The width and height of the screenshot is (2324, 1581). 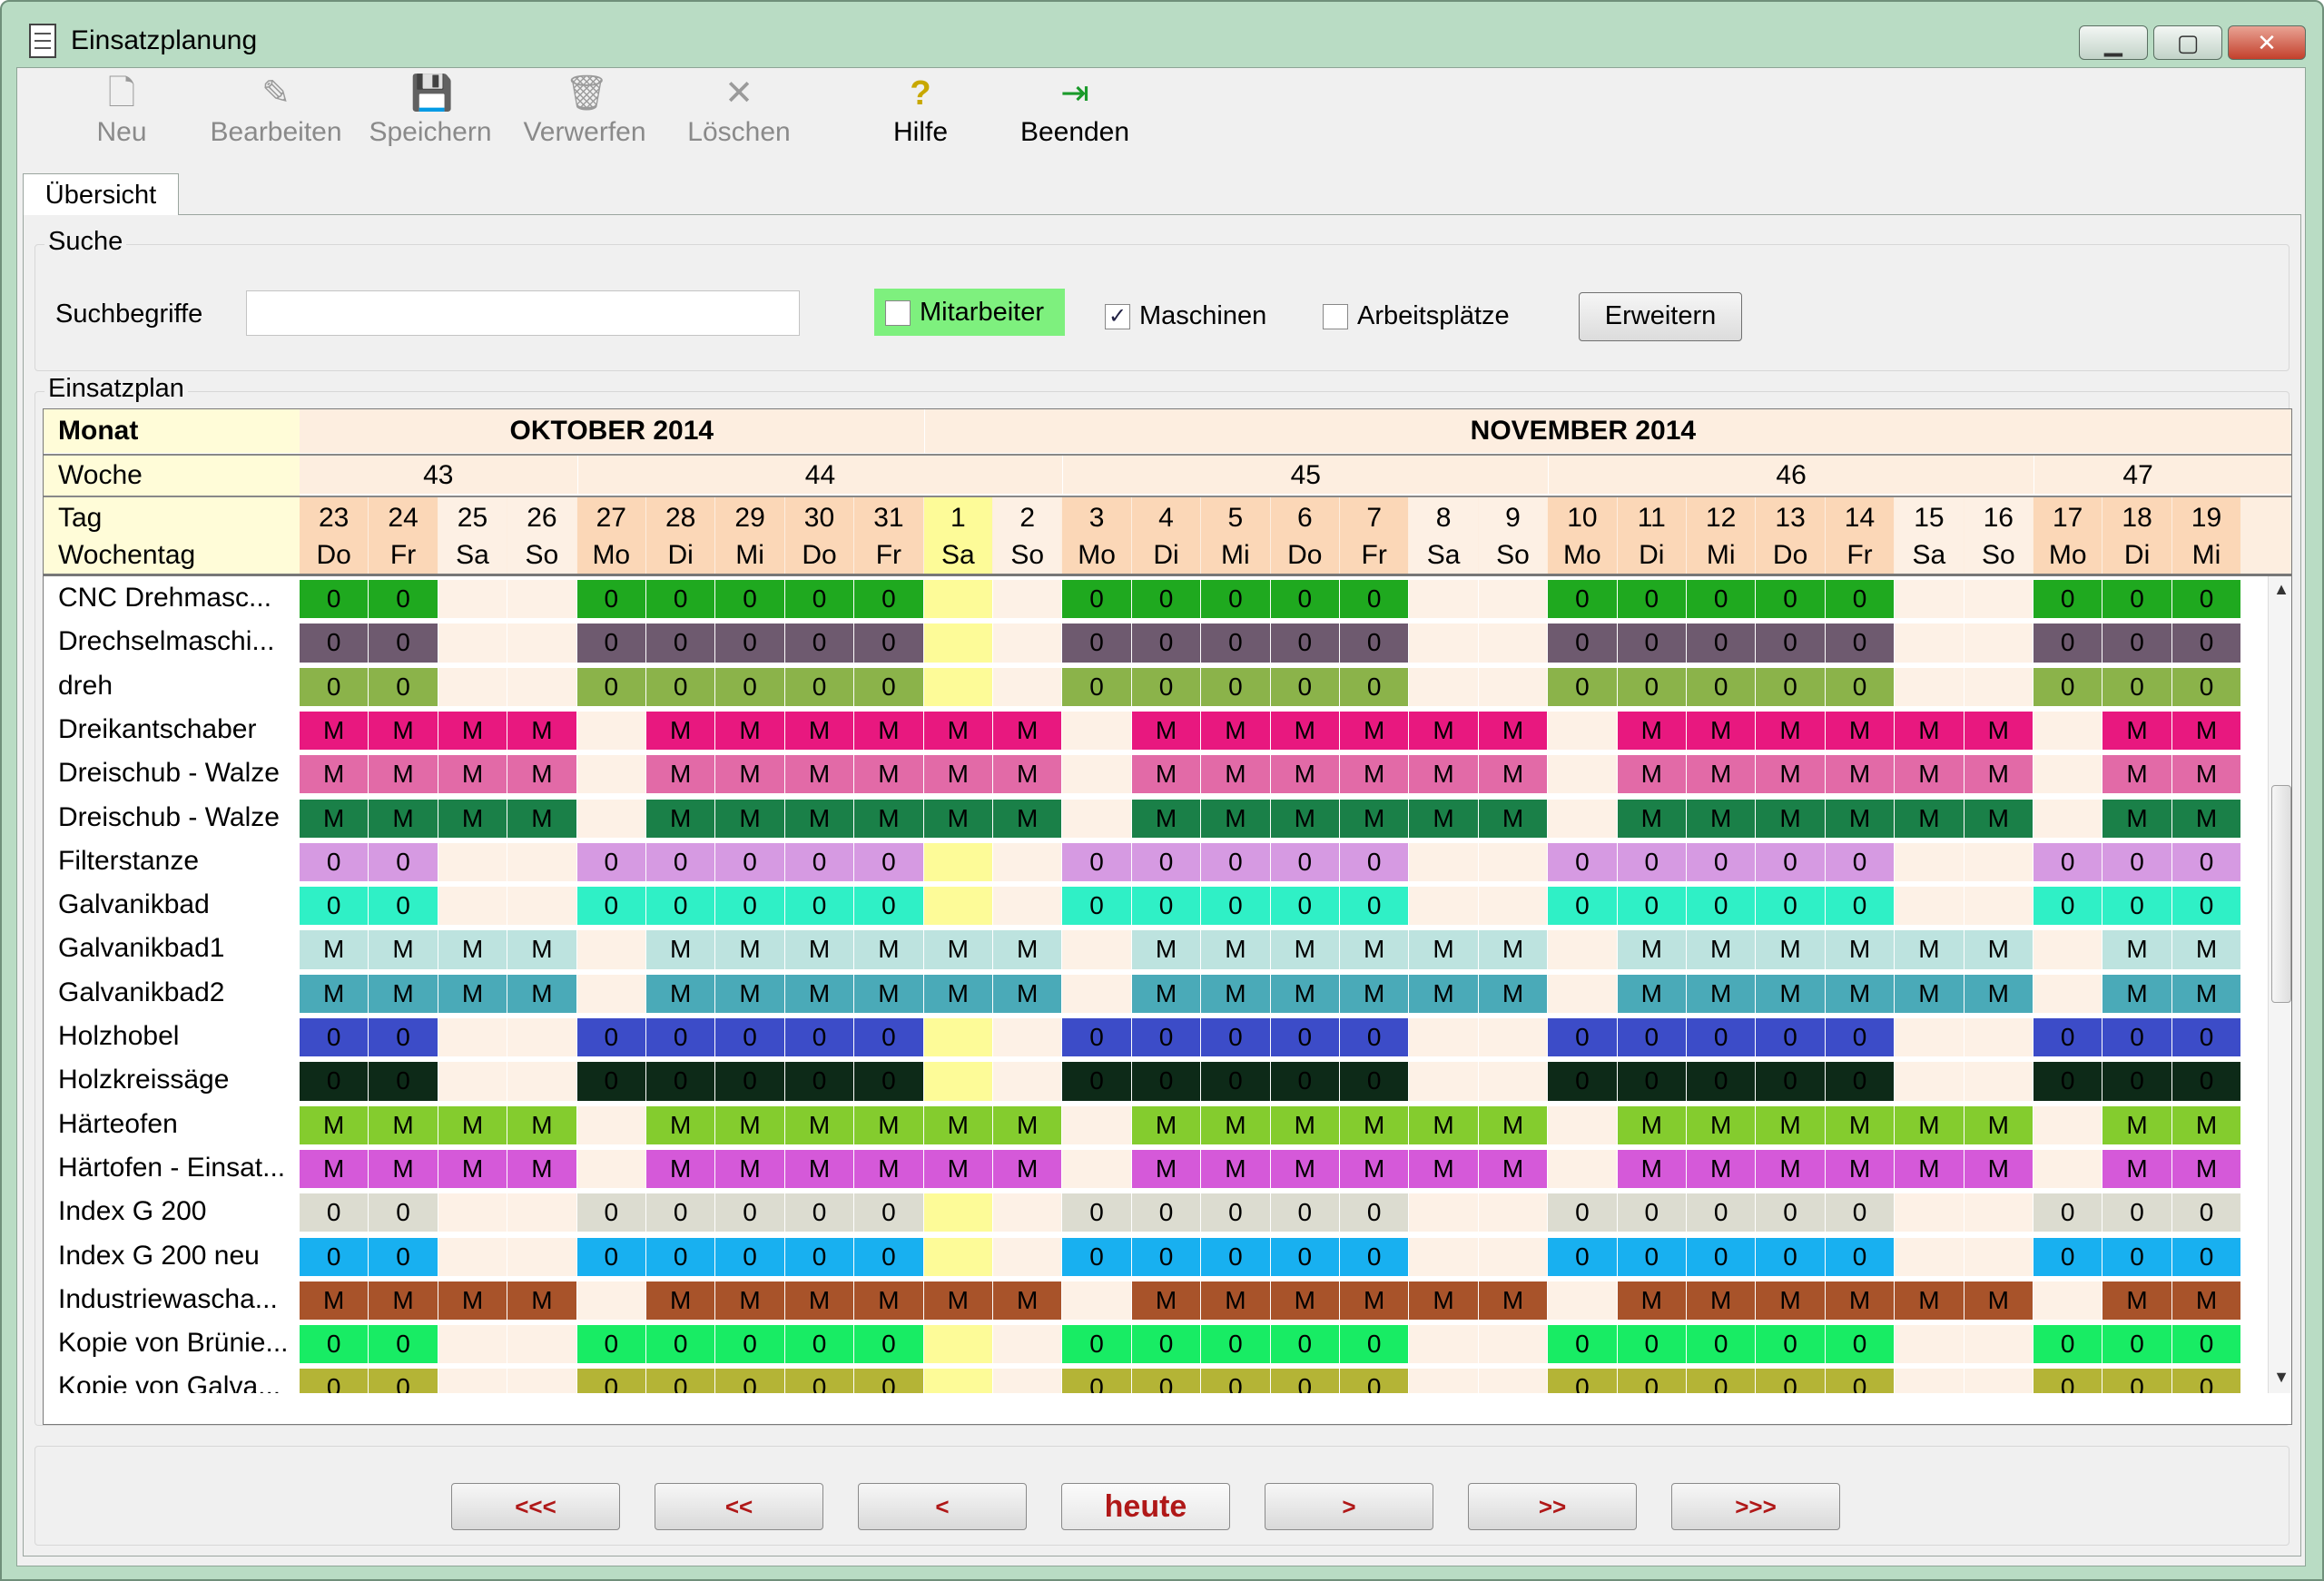 I want to click on checkbox-arbeitsplaetze-box, so click(x=1335, y=317).